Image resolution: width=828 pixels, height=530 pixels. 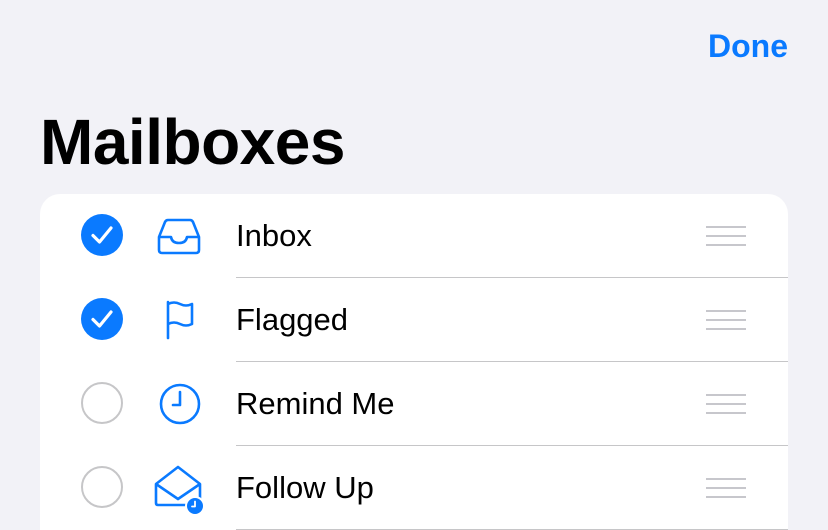 I want to click on inbox-tray-icon, so click(x=179, y=236).